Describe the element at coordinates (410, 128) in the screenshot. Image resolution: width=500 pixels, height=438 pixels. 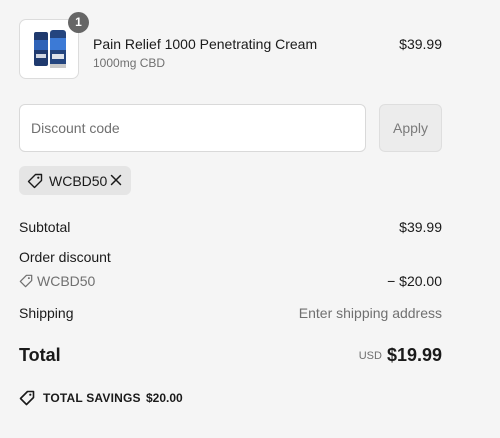
I see `apply-button: Apply` at that location.